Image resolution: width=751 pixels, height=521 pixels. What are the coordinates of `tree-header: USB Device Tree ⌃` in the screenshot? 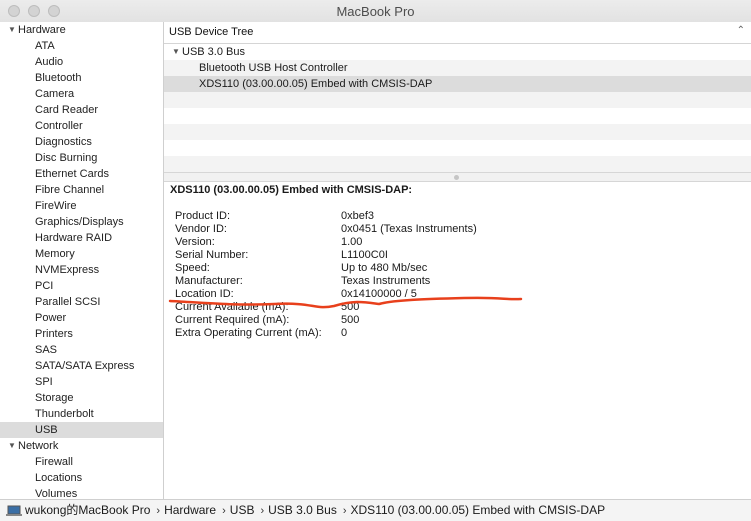 It's located at (457, 33).